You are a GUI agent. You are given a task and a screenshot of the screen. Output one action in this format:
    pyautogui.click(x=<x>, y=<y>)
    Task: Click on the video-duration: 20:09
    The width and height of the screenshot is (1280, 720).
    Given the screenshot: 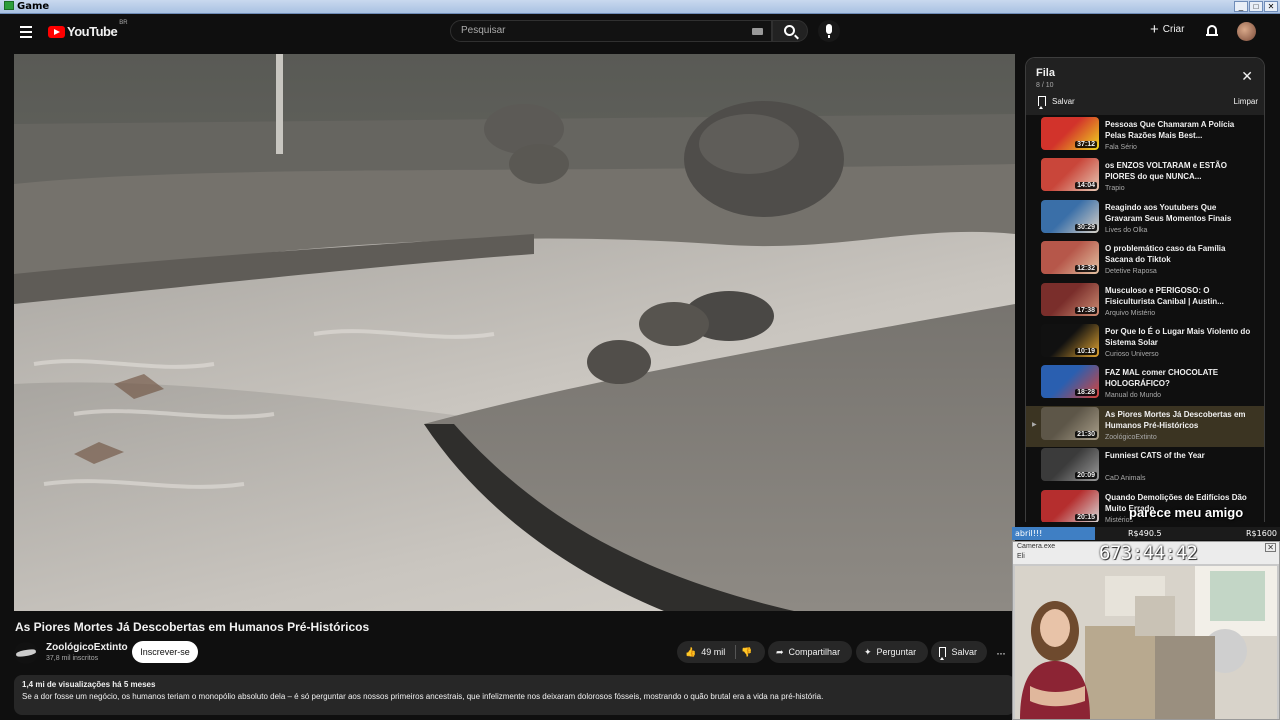 What is the action you would take?
    pyautogui.click(x=1086, y=476)
    